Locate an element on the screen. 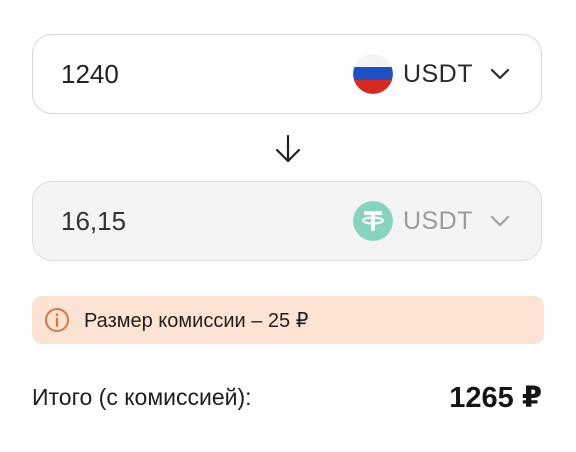 The height and width of the screenshot is (452, 576). fee-notice: Размер комиссии – 25 ₽ is located at coordinates (288, 320).